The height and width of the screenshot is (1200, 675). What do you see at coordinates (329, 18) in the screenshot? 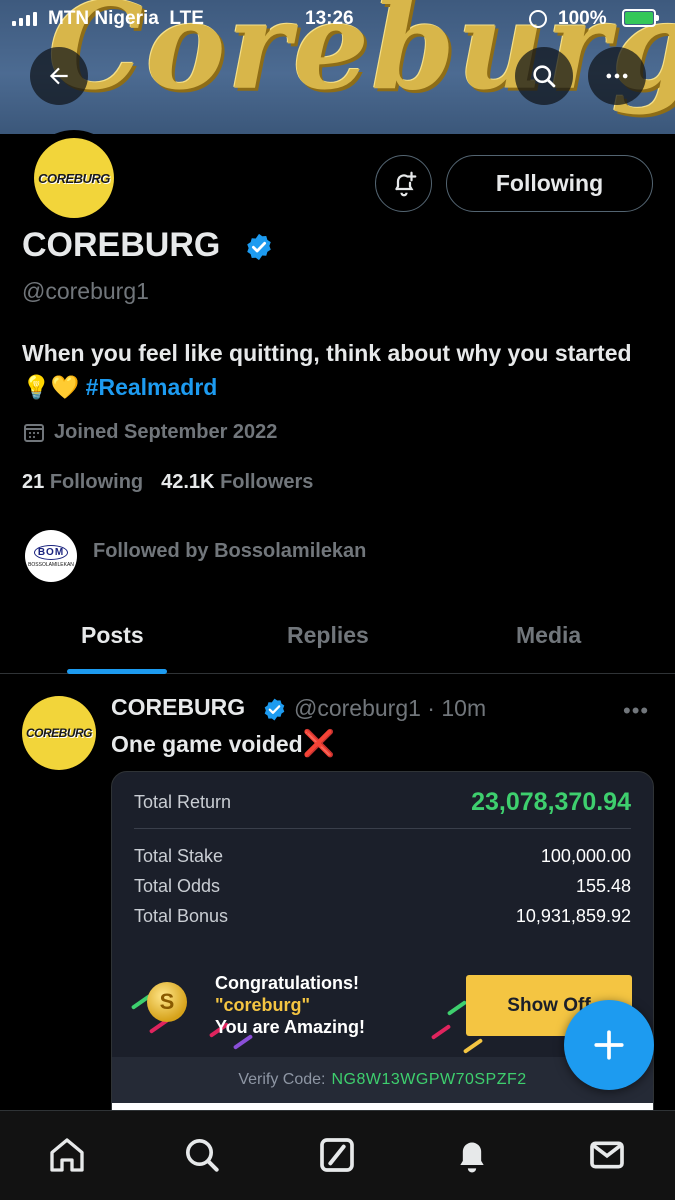
I see `clock: 13:26` at bounding box center [329, 18].